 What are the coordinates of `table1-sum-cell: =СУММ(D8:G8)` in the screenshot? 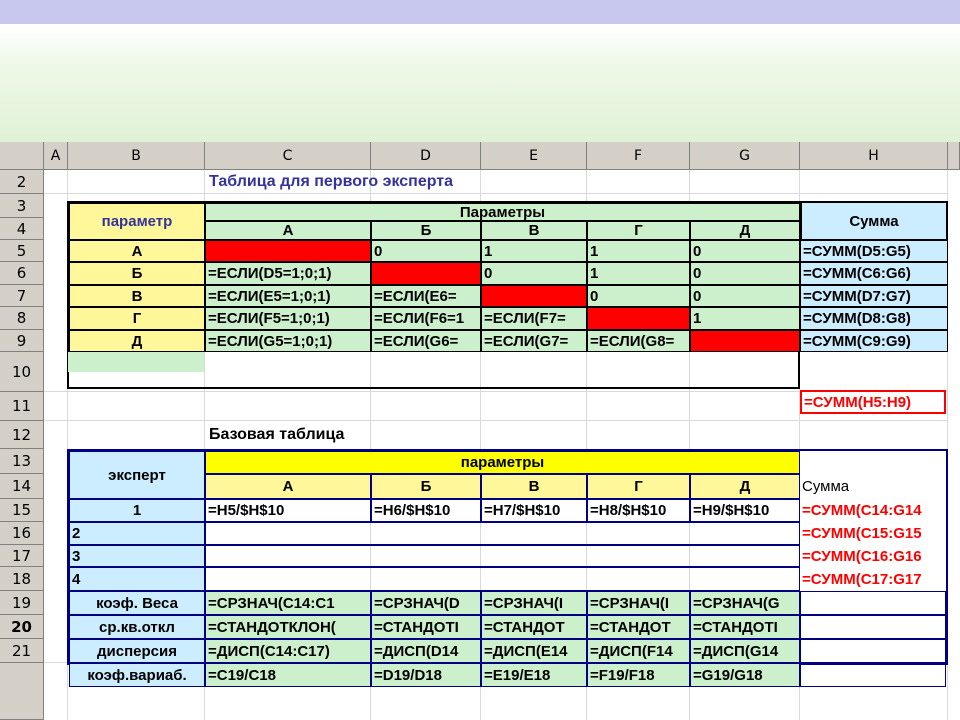 It's located at (874, 318).